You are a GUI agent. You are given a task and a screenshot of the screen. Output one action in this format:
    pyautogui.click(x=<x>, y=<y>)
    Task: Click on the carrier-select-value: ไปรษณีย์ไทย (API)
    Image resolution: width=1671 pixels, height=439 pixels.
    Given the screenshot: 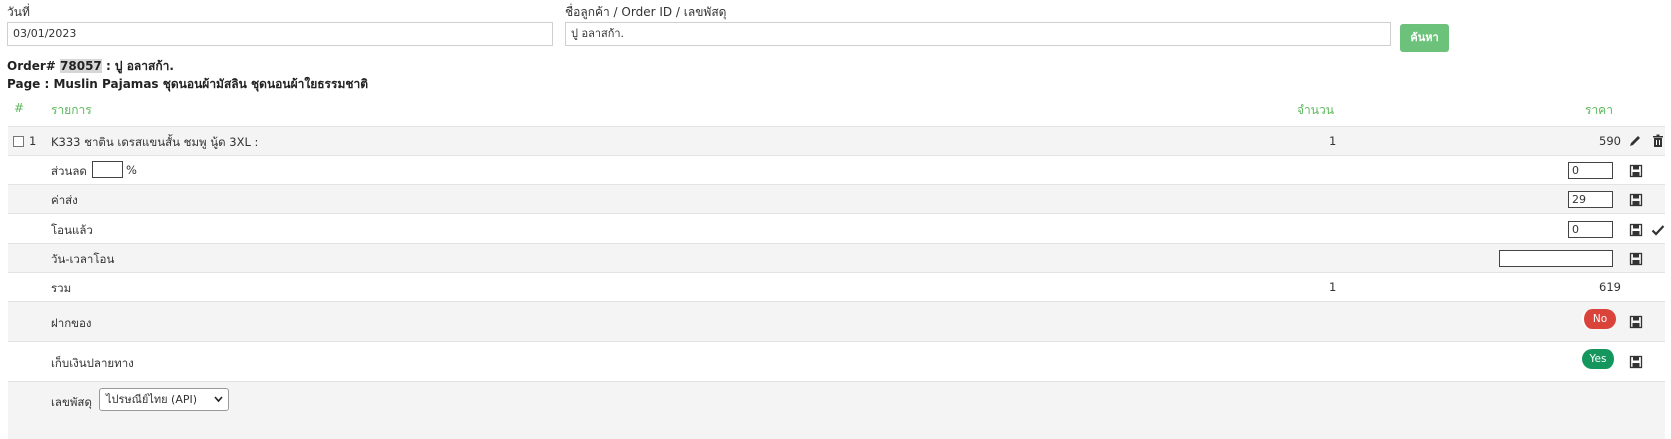 What is the action you would take?
    pyautogui.click(x=152, y=399)
    